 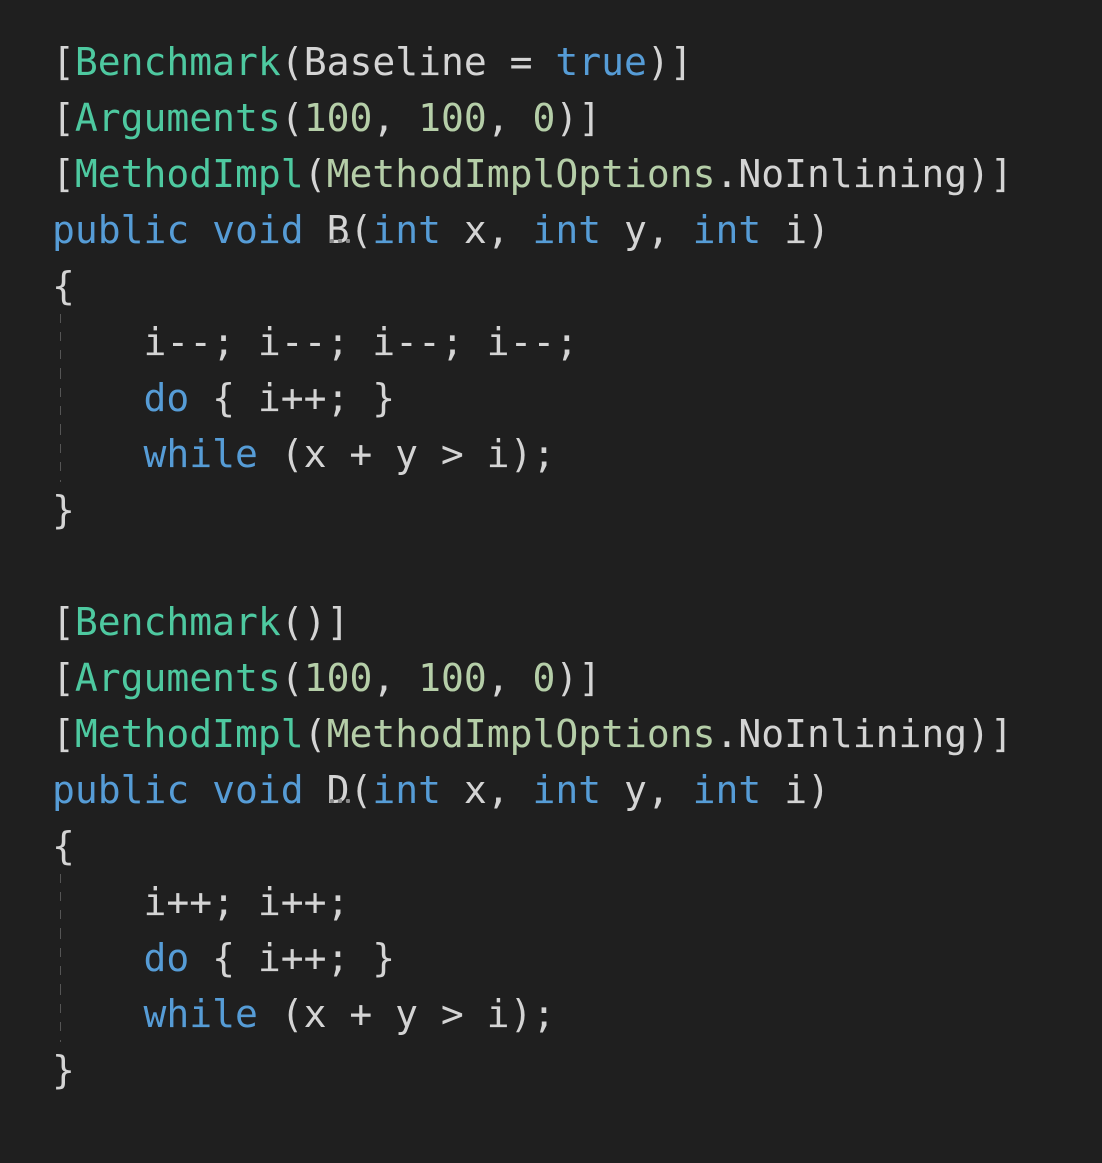 I want to click on code-line: i--; i--; i--; i--;, so click(x=577, y=342).